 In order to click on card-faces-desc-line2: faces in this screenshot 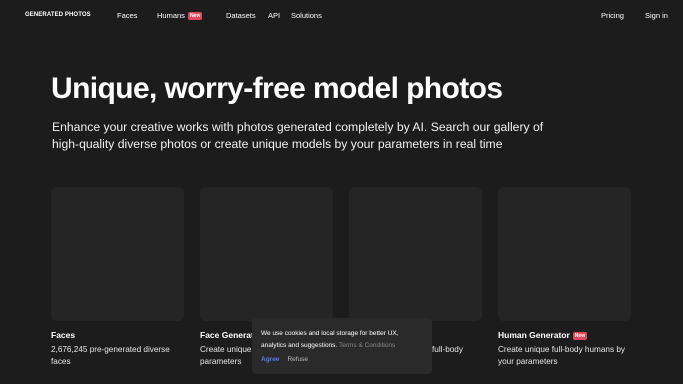, I will do `click(61, 361)`.